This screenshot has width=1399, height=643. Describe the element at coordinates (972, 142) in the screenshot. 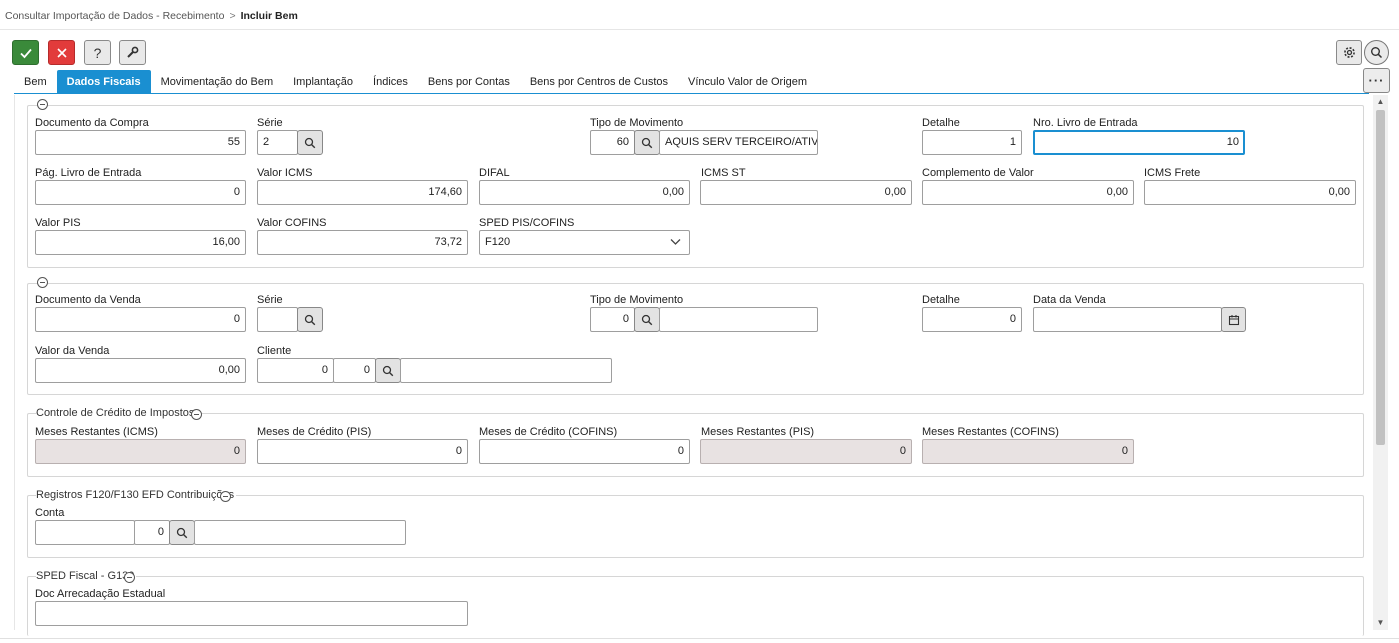

I see `detalhe-compra-input: 1` at that location.